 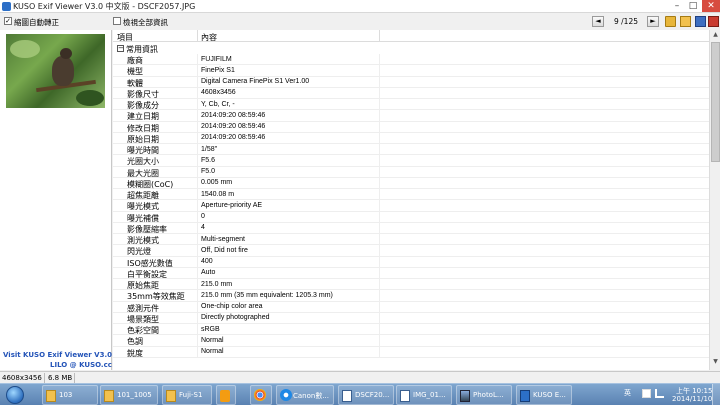 What do you see at coordinates (232, 306) in the screenshot?
I see `row-value: One-chip color area` at bounding box center [232, 306].